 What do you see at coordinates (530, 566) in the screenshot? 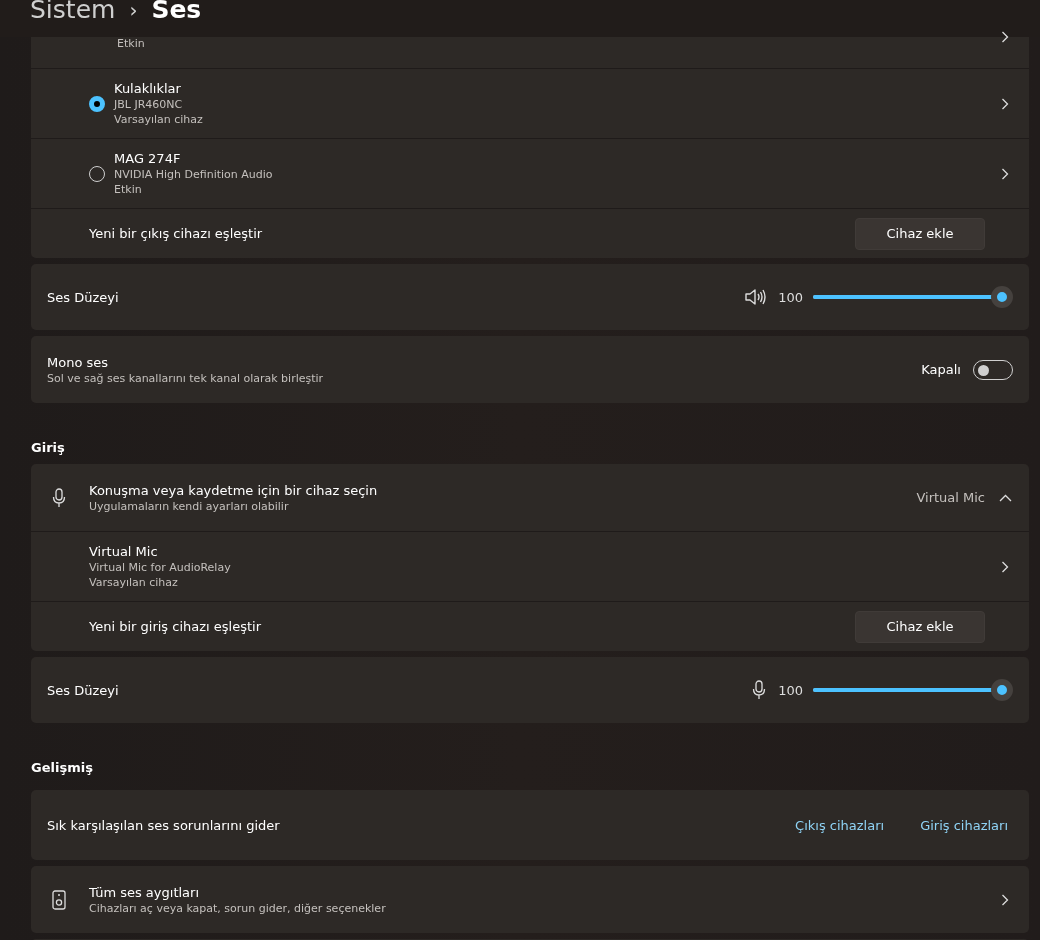
I see `device-row: Virtual Mic Virtual Mic for AudioRelay Varsayılan cihaz` at bounding box center [530, 566].